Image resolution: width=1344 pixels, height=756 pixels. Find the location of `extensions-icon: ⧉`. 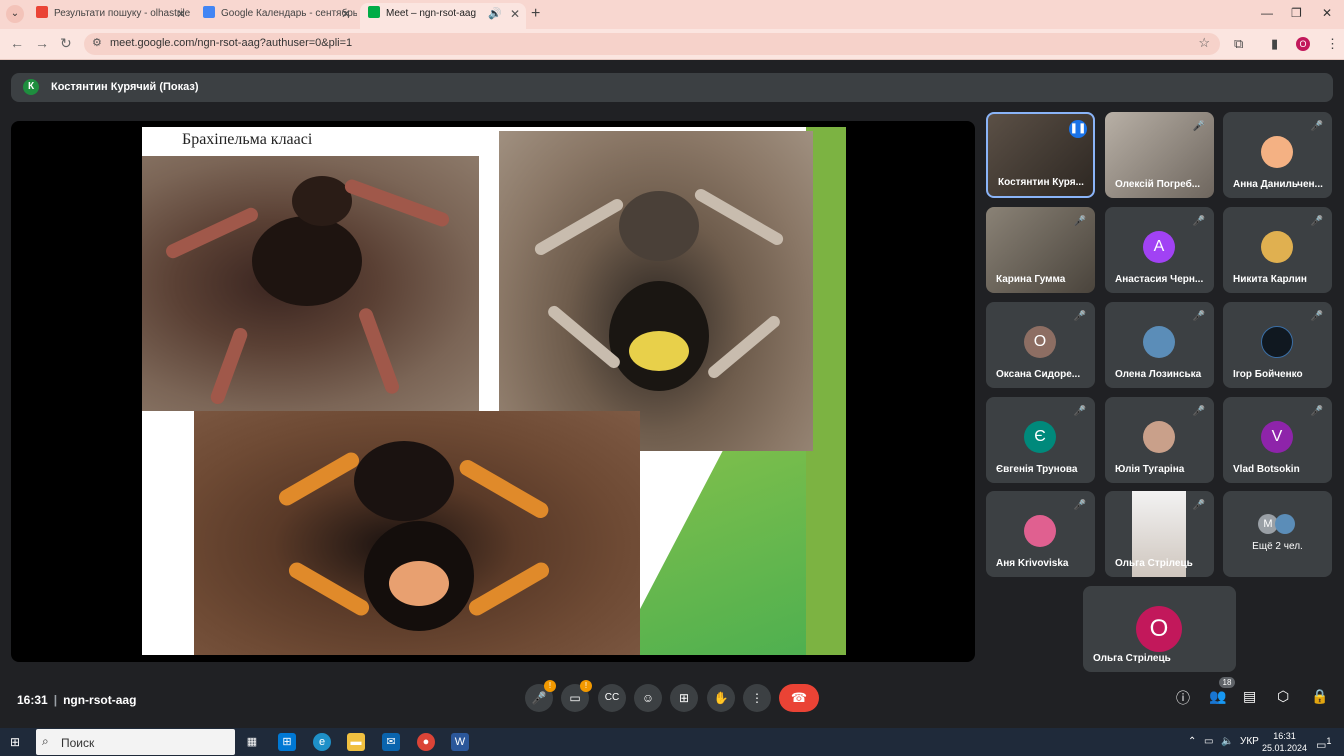

extensions-icon: ⧉ is located at coordinates (1238, 44).